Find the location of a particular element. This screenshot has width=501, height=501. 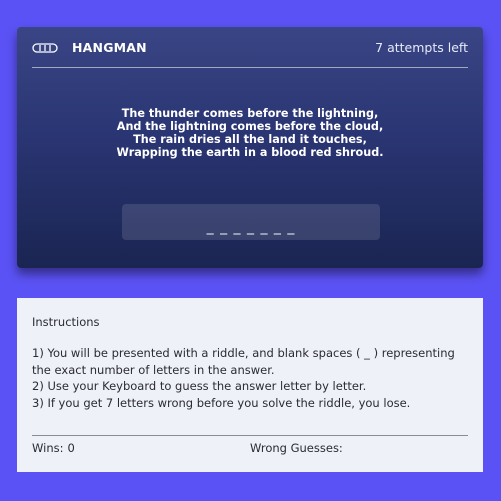

instructions-title: Instructions is located at coordinates (66, 322).